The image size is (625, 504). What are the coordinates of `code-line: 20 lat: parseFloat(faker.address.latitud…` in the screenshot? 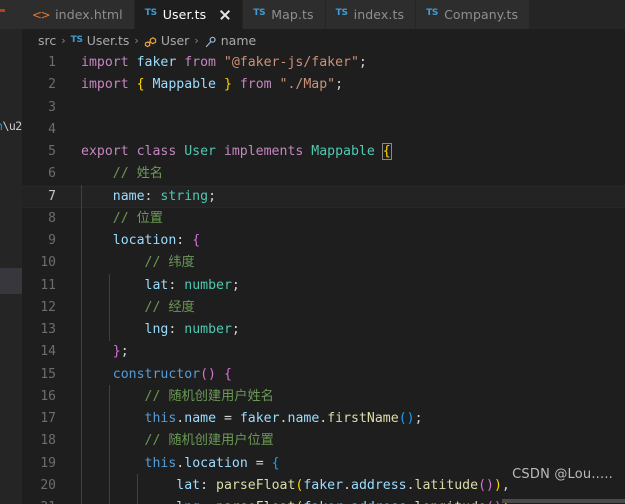 It's located at (323, 486).